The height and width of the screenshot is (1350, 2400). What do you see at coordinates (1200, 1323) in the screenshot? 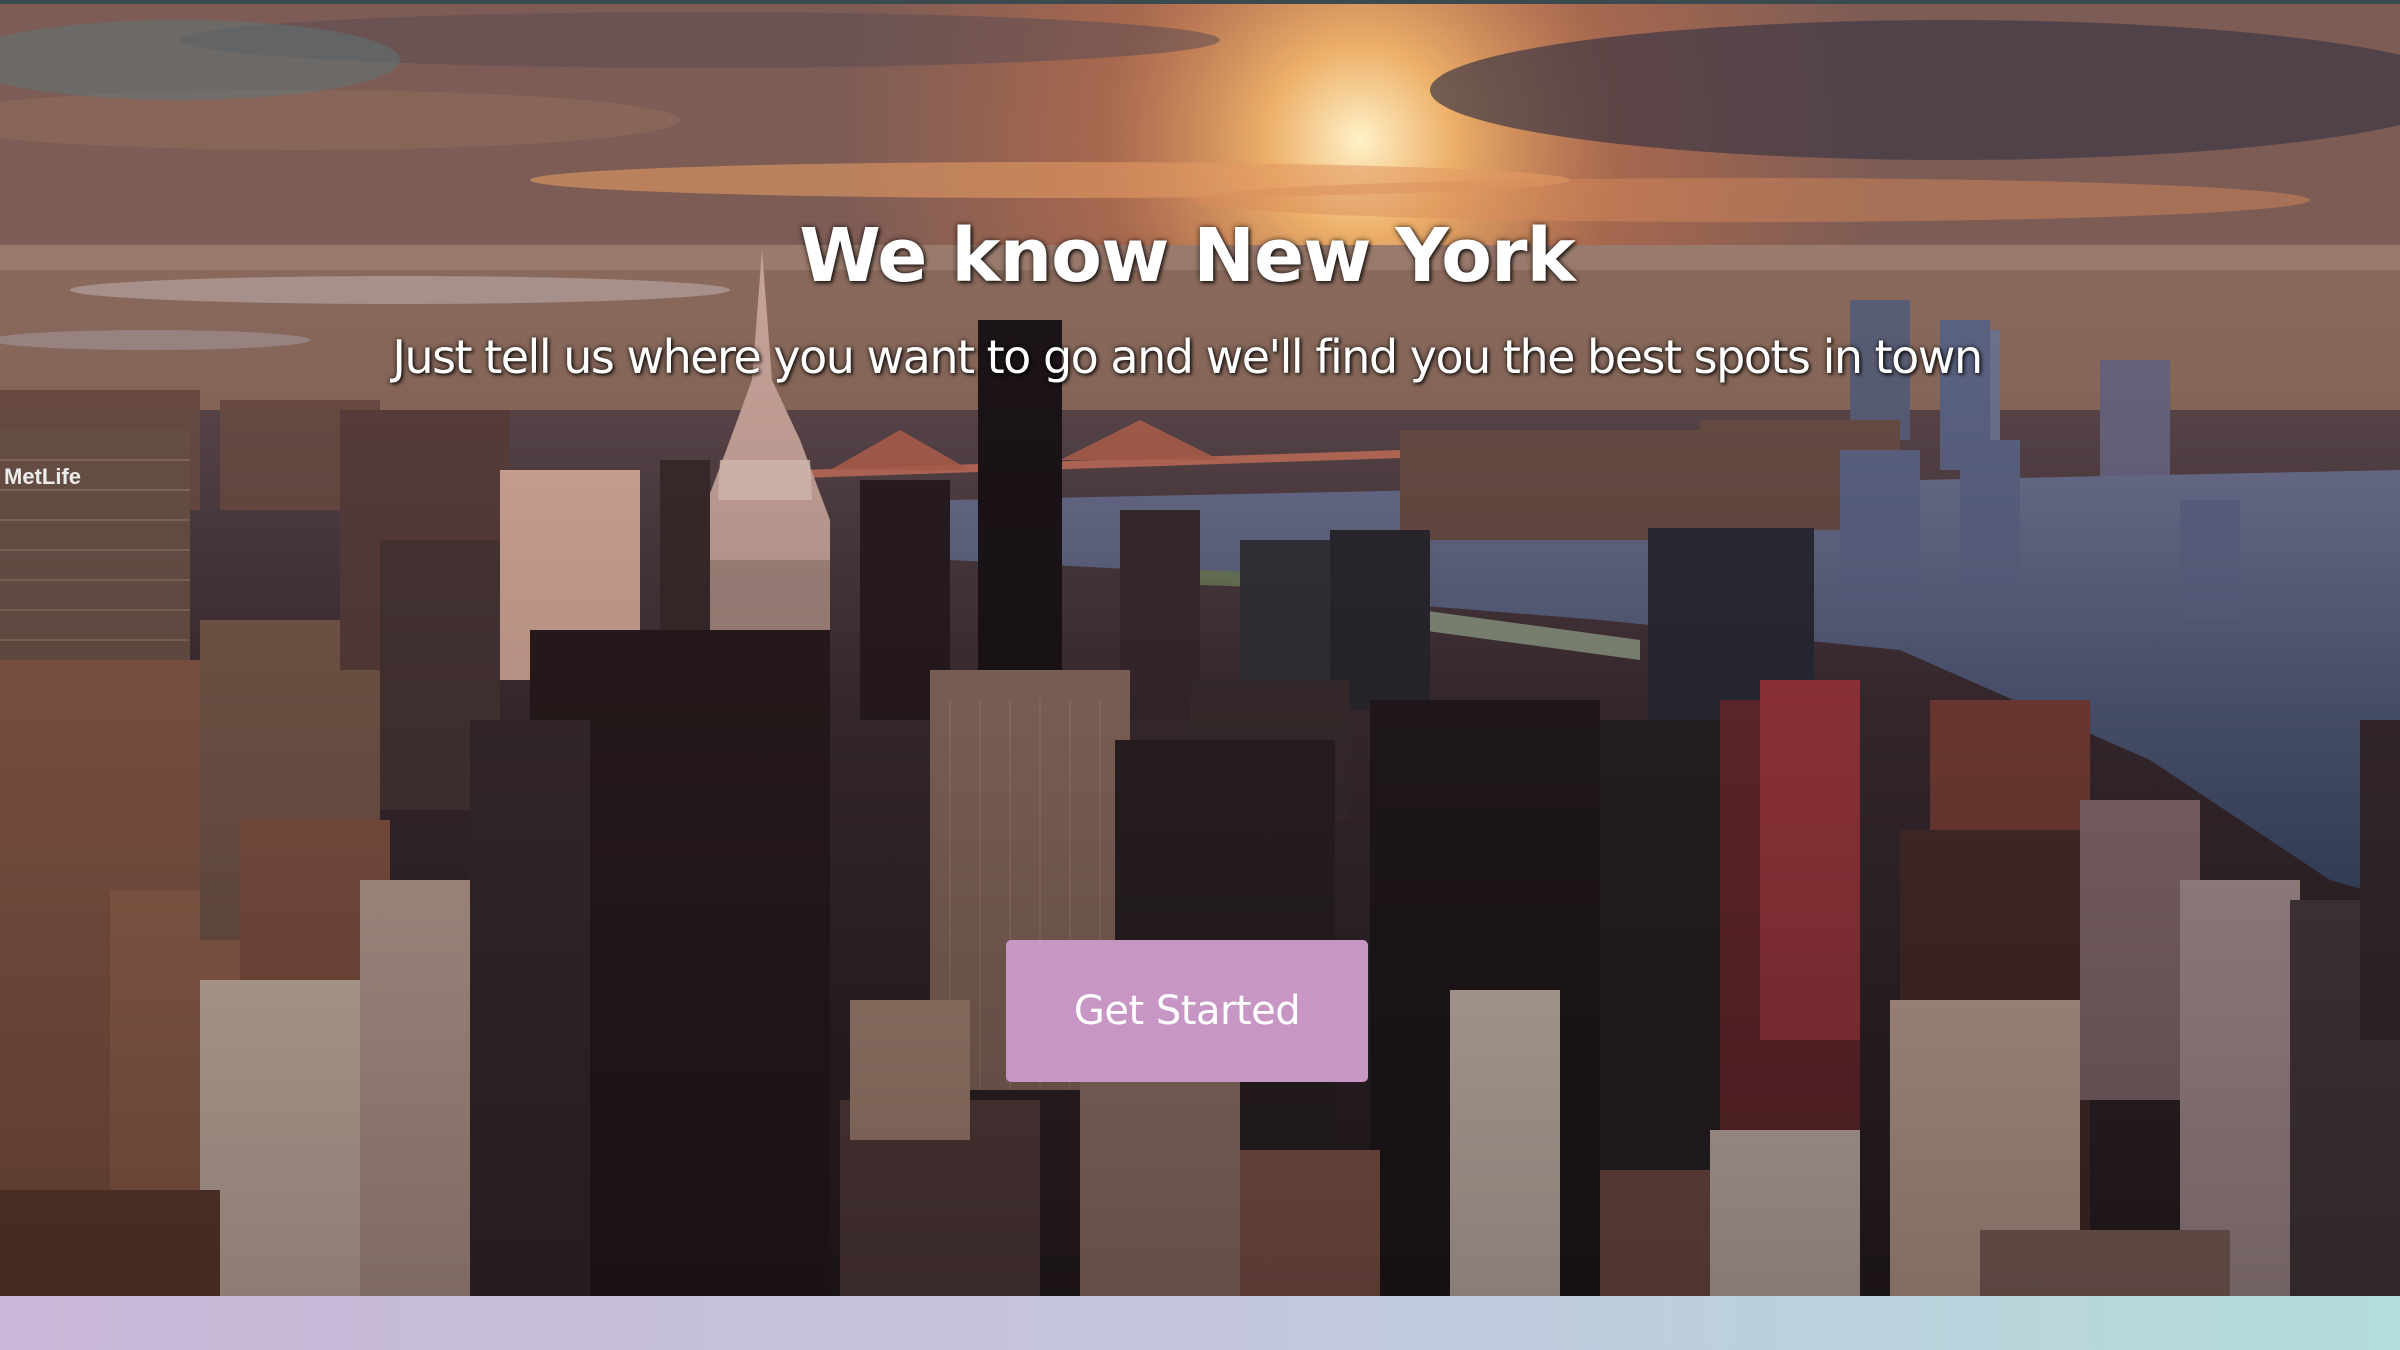
I see `footer-gradient-band` at bounding box center [1200, 1323].